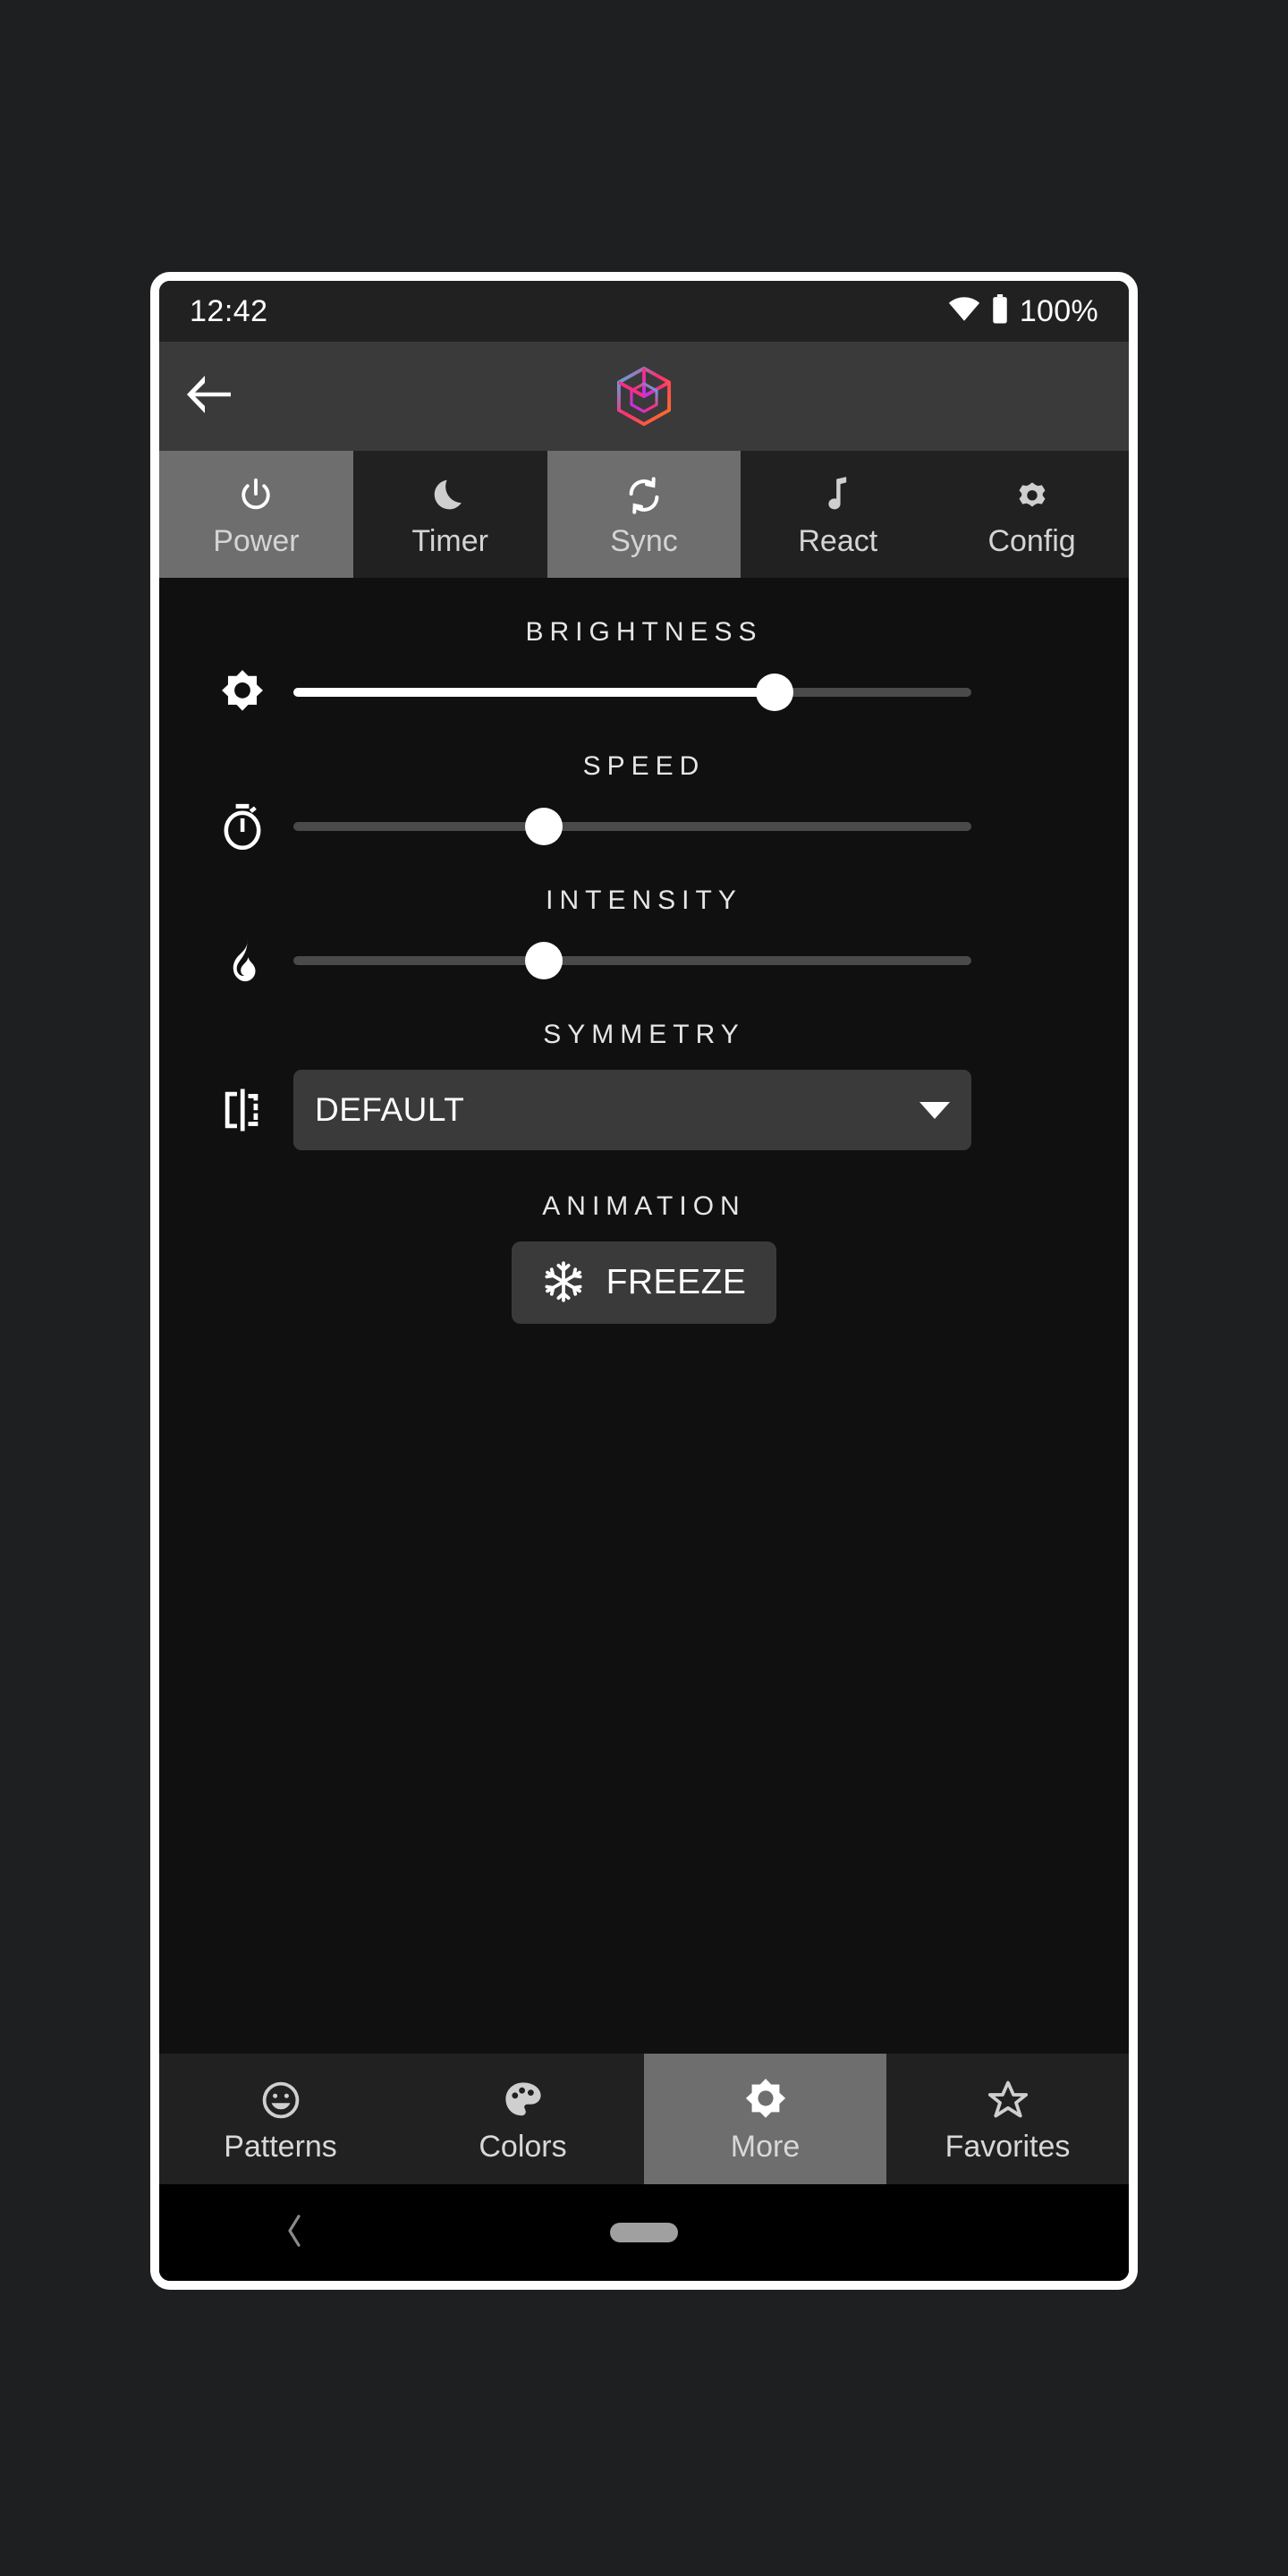  I want to click on android-system-nav, so click(644, 2232).